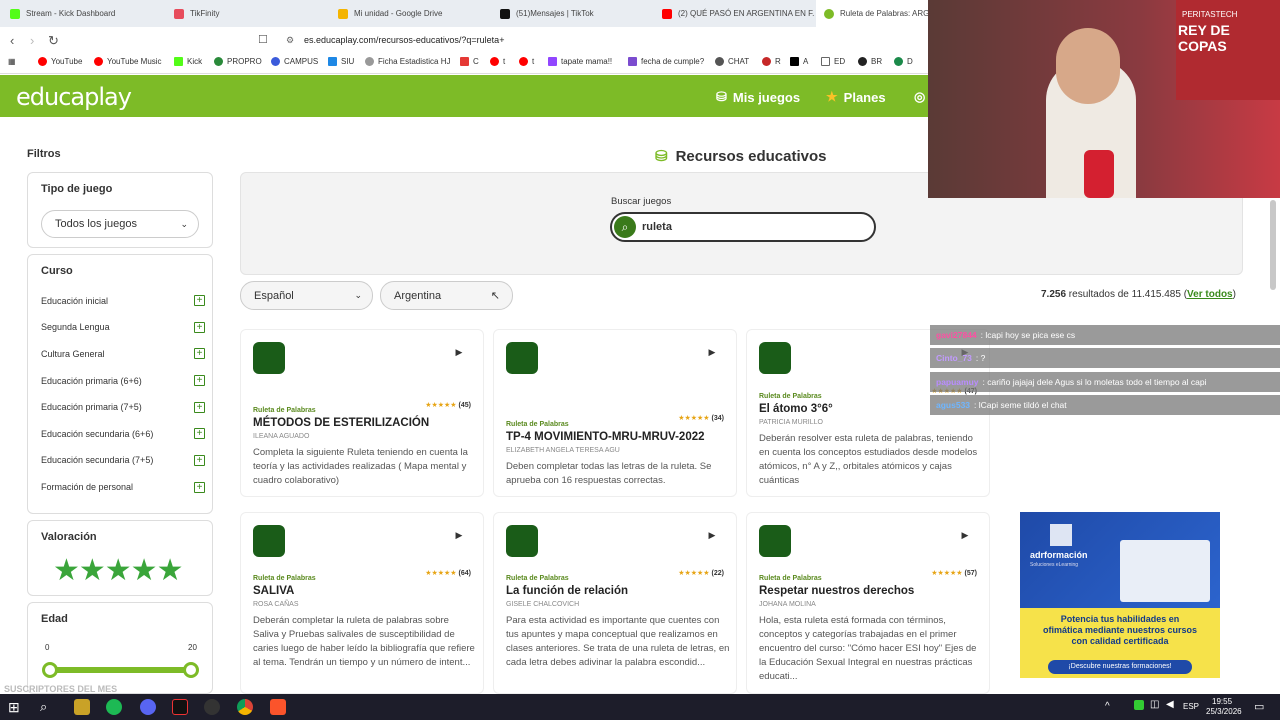  Describe the element at coordinates (12, 40) in the screenshot. I see `back-icon: ‹` at that location.